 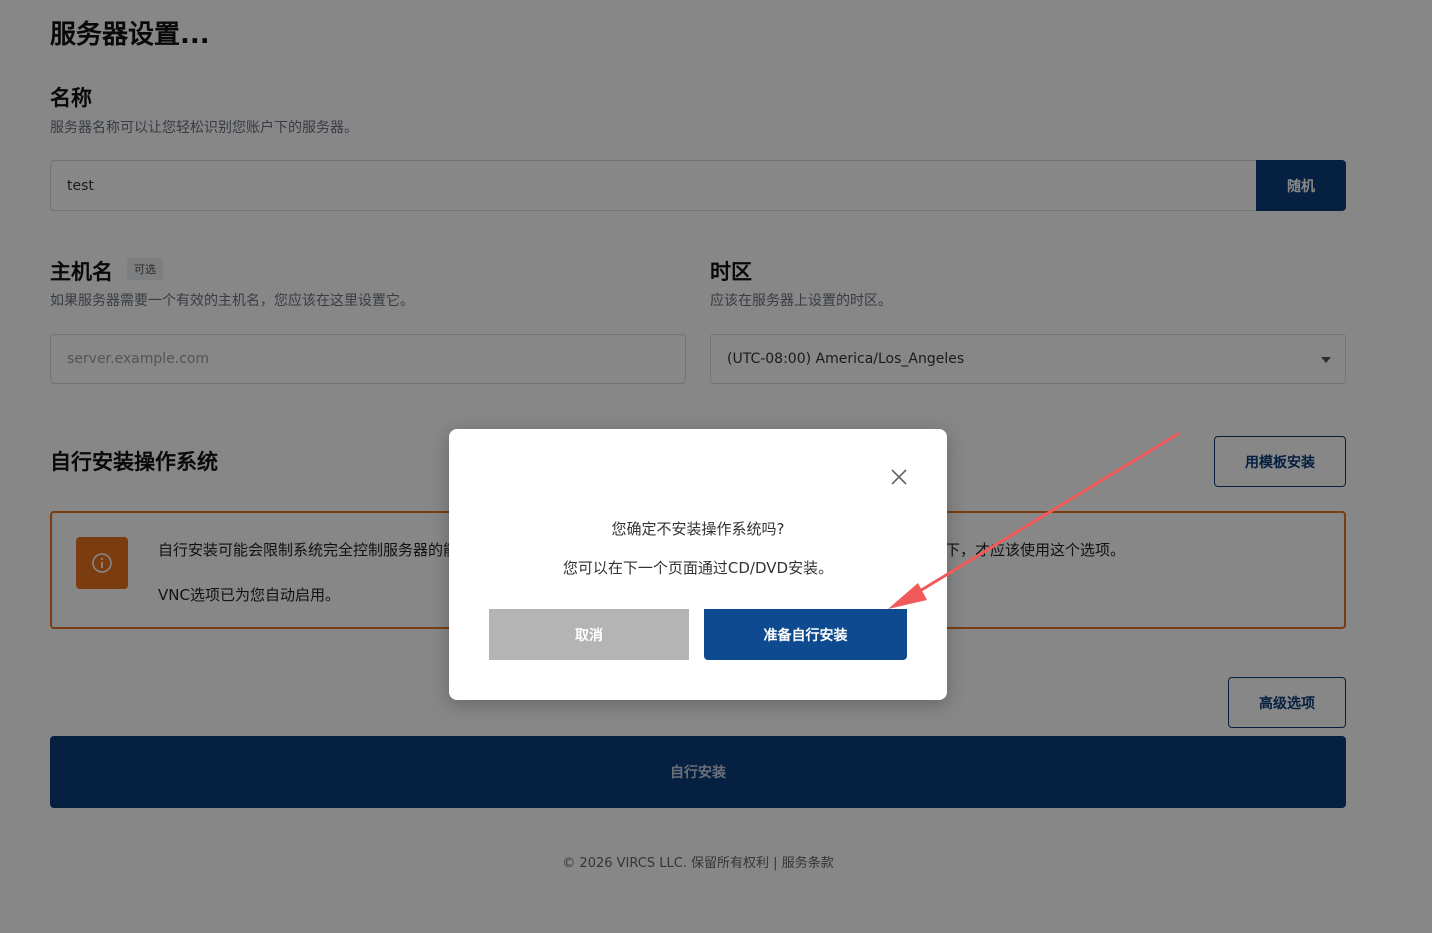 I want to click on dialog-subtext: 您可以在下一个页面通过CD/DVD安装。, so click(x=698, y=568).